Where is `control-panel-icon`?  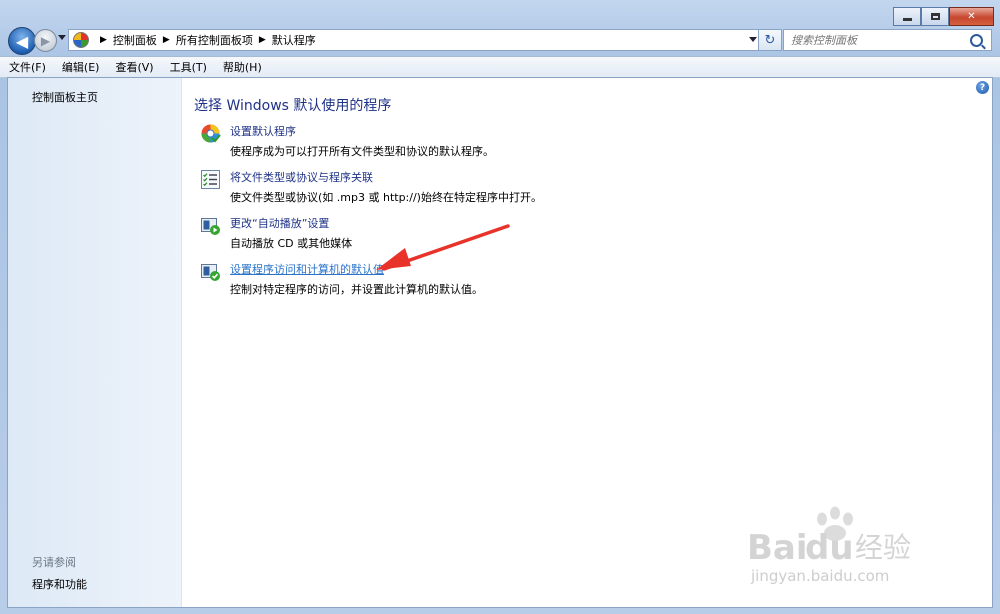
control-panel-icon is located at coordinates (81, 40).